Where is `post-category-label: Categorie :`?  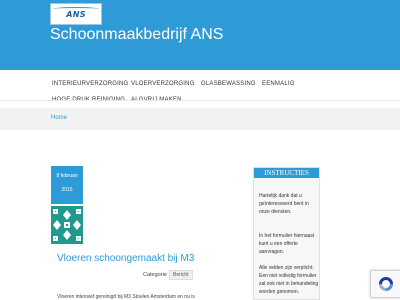 post-category-label: Categorie : is located at coordinates (156, 275).